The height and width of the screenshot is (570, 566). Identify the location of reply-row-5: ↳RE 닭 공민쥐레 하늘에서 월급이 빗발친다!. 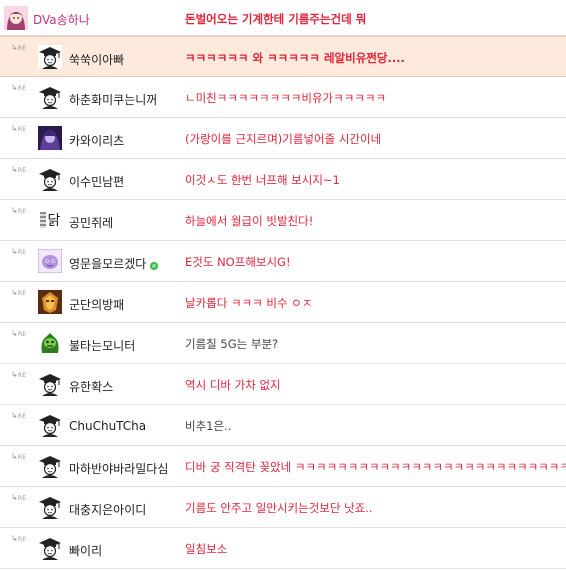
(283, 220).